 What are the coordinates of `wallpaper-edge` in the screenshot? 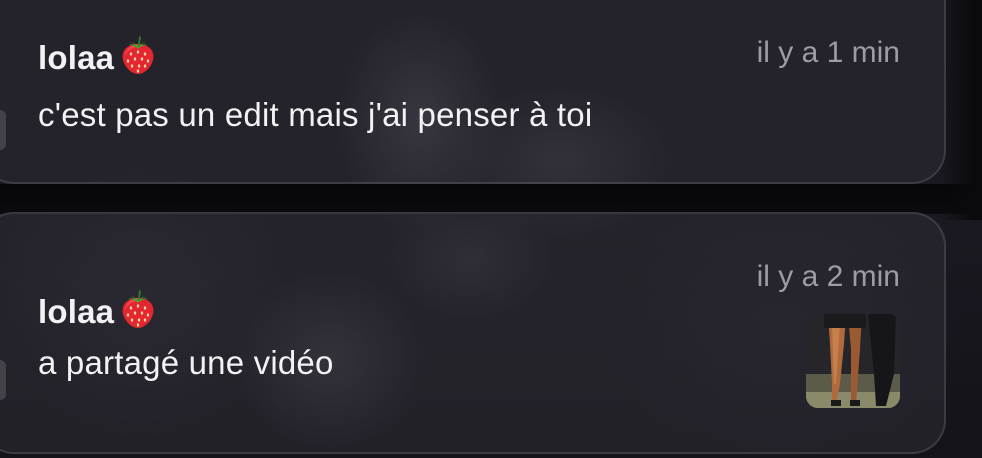 It's located at (962, 110).